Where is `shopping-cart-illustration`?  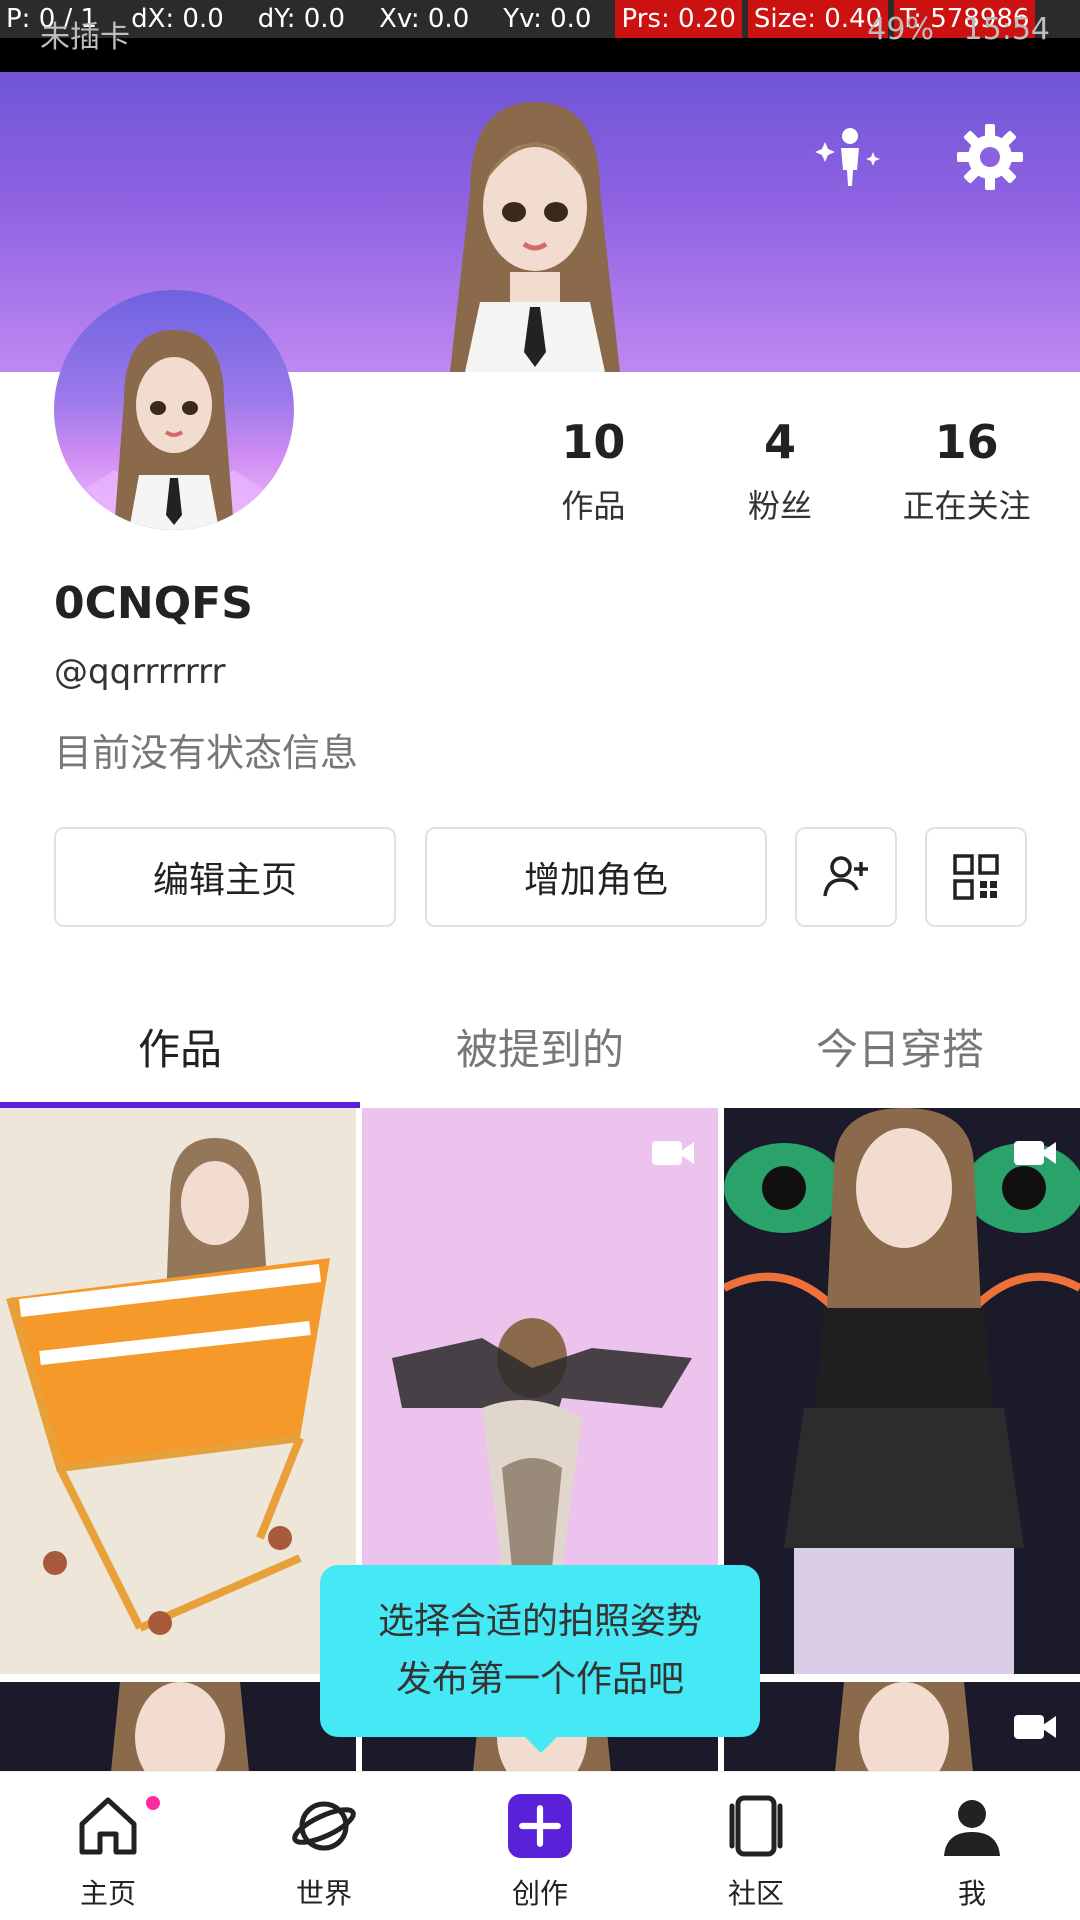
shopping-cart-illustration is located at coordinates (168, 1386).